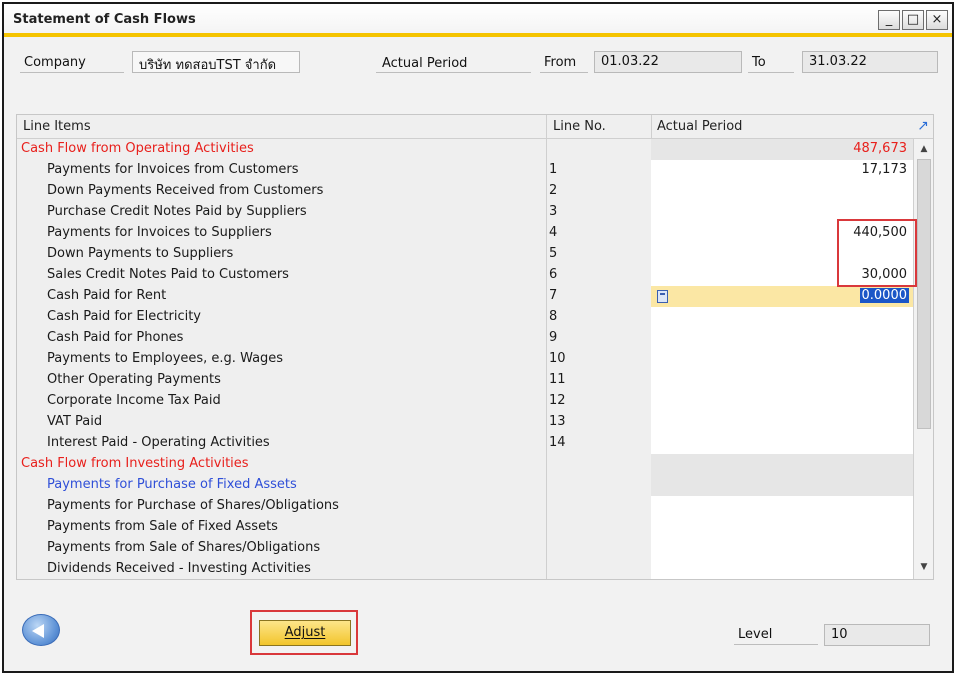  Describe the element at coordinates (72, 72) in the screenshot. I see `company-label-underline` at that location.